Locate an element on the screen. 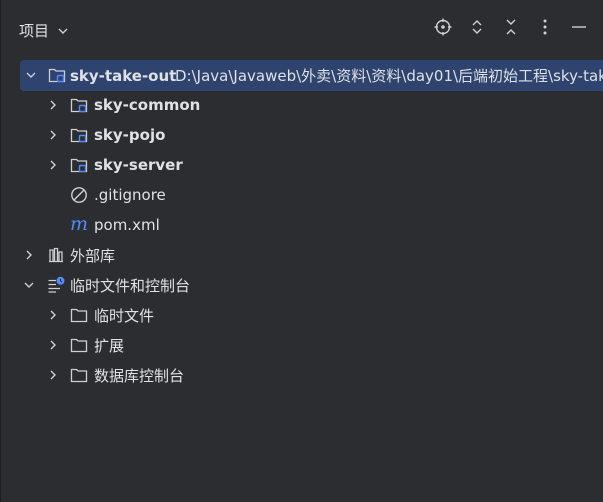  file-name: pom.xml is located at coordinates (127, 225).